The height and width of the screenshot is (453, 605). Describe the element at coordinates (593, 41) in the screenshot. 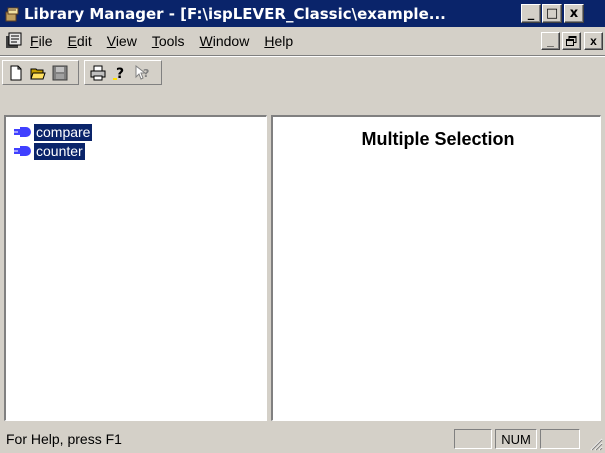

I see `document-close-button: x` at that location.